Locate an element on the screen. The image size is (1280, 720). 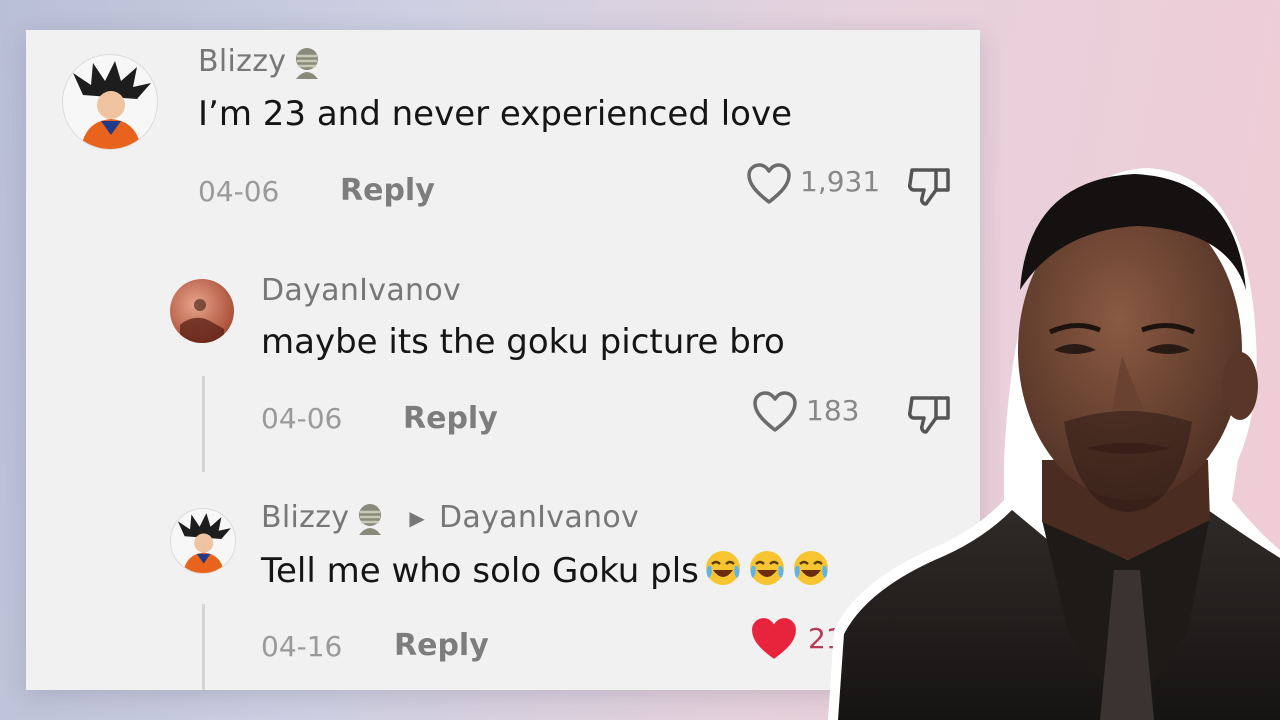
reply-arrow-icon: ▶ is located at coordinates (417, 517).